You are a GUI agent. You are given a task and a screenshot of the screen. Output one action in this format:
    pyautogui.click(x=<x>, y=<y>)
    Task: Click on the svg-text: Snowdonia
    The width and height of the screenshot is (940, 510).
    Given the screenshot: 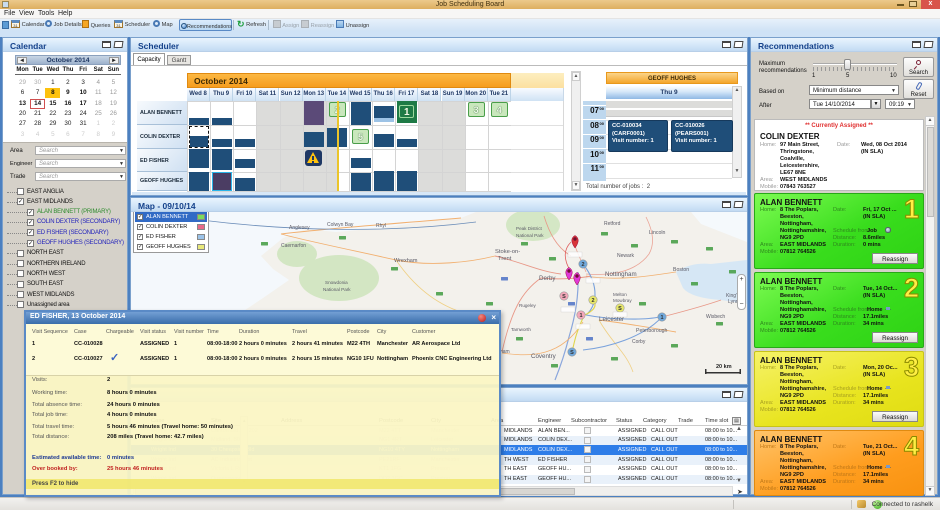 What is the action you would take?
    pyautogui.click(x=336, y=282)
    